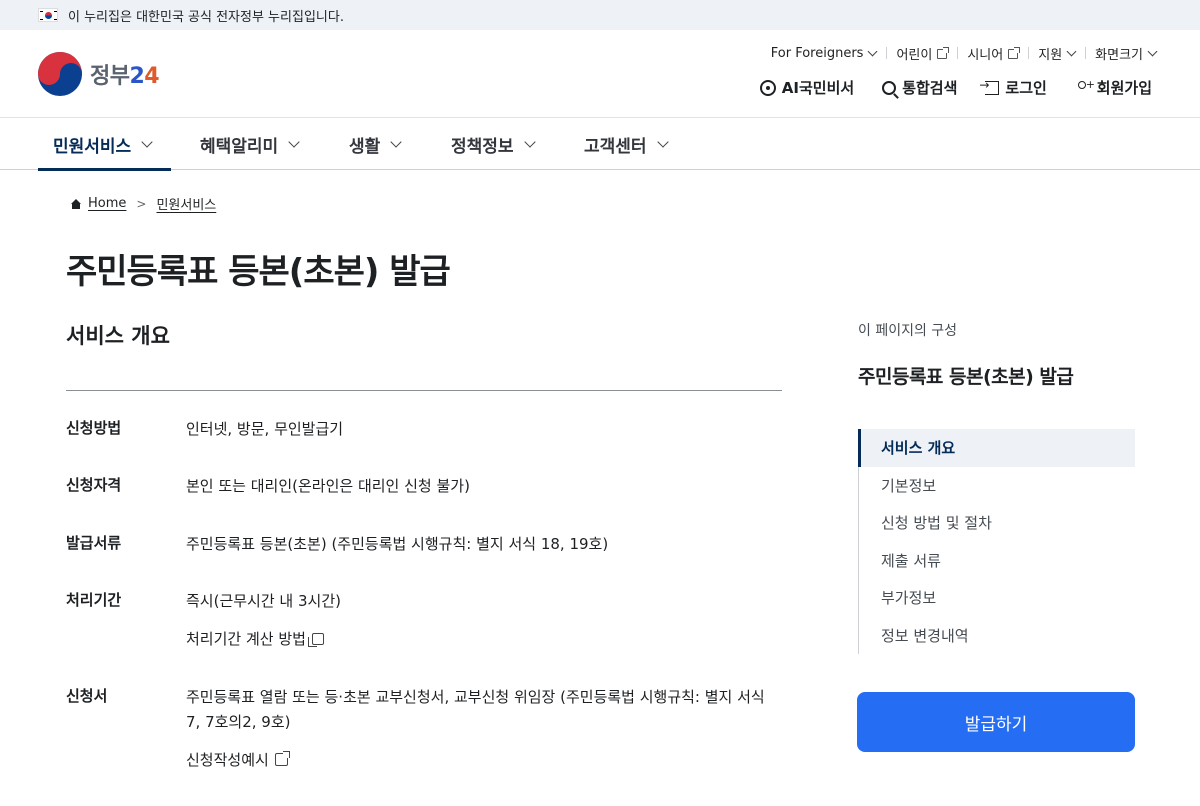  I want to click on gnb-policy-info: 정책정보, so click(493, 144).